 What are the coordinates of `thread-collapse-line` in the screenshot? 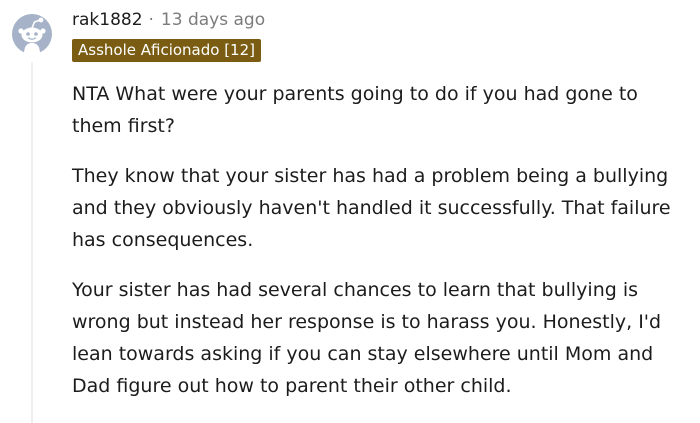 It's located at (32, 242).